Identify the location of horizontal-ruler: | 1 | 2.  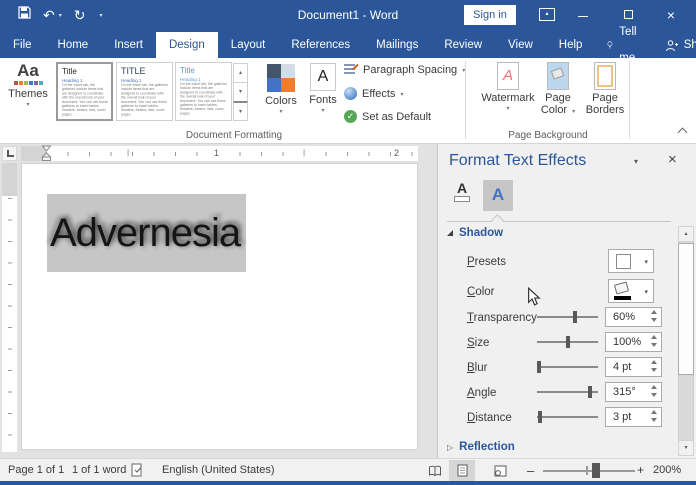
(219, 153).